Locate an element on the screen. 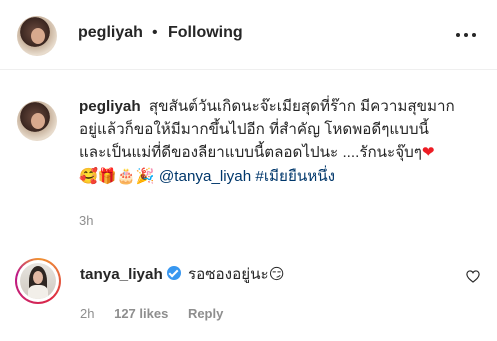  commenter-username: tanya_liyah is located at coordinates (121, 274).